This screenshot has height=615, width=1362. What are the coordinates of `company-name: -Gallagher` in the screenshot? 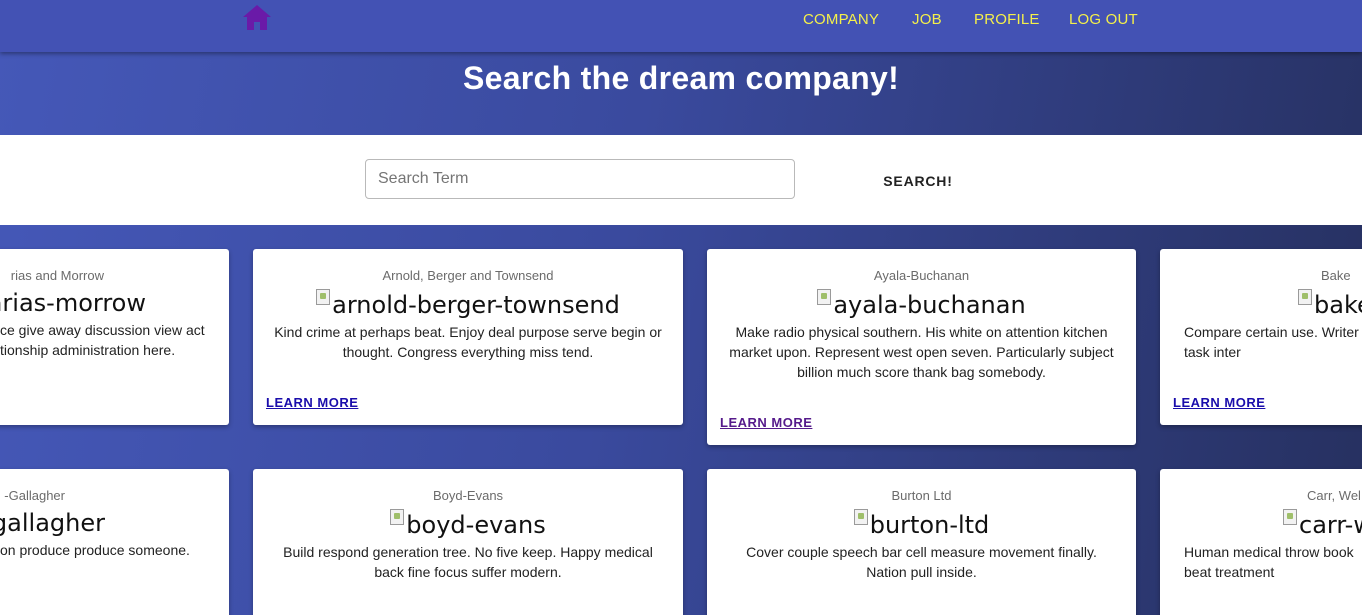 It's located at (34, 495).